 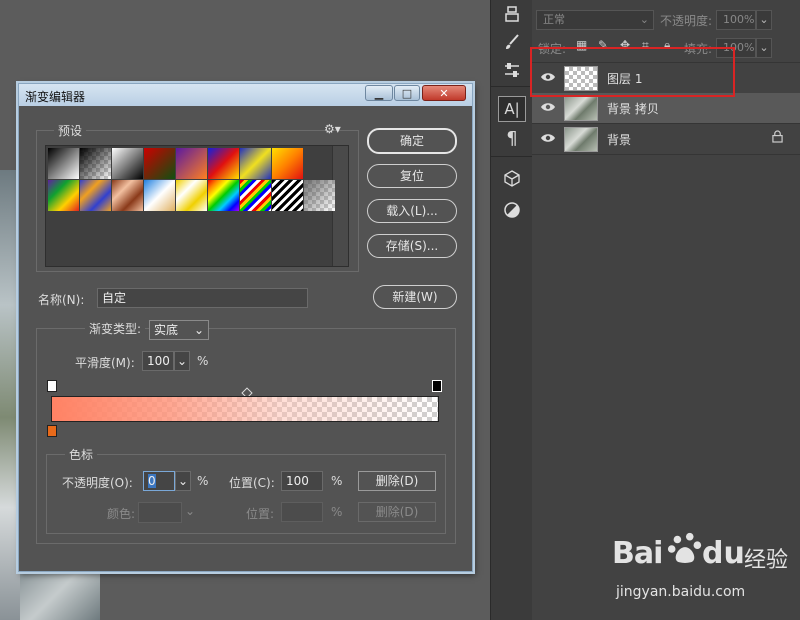 I want to click on smoothness-dropdown-button: ⌄, so click(x=182, y=361).